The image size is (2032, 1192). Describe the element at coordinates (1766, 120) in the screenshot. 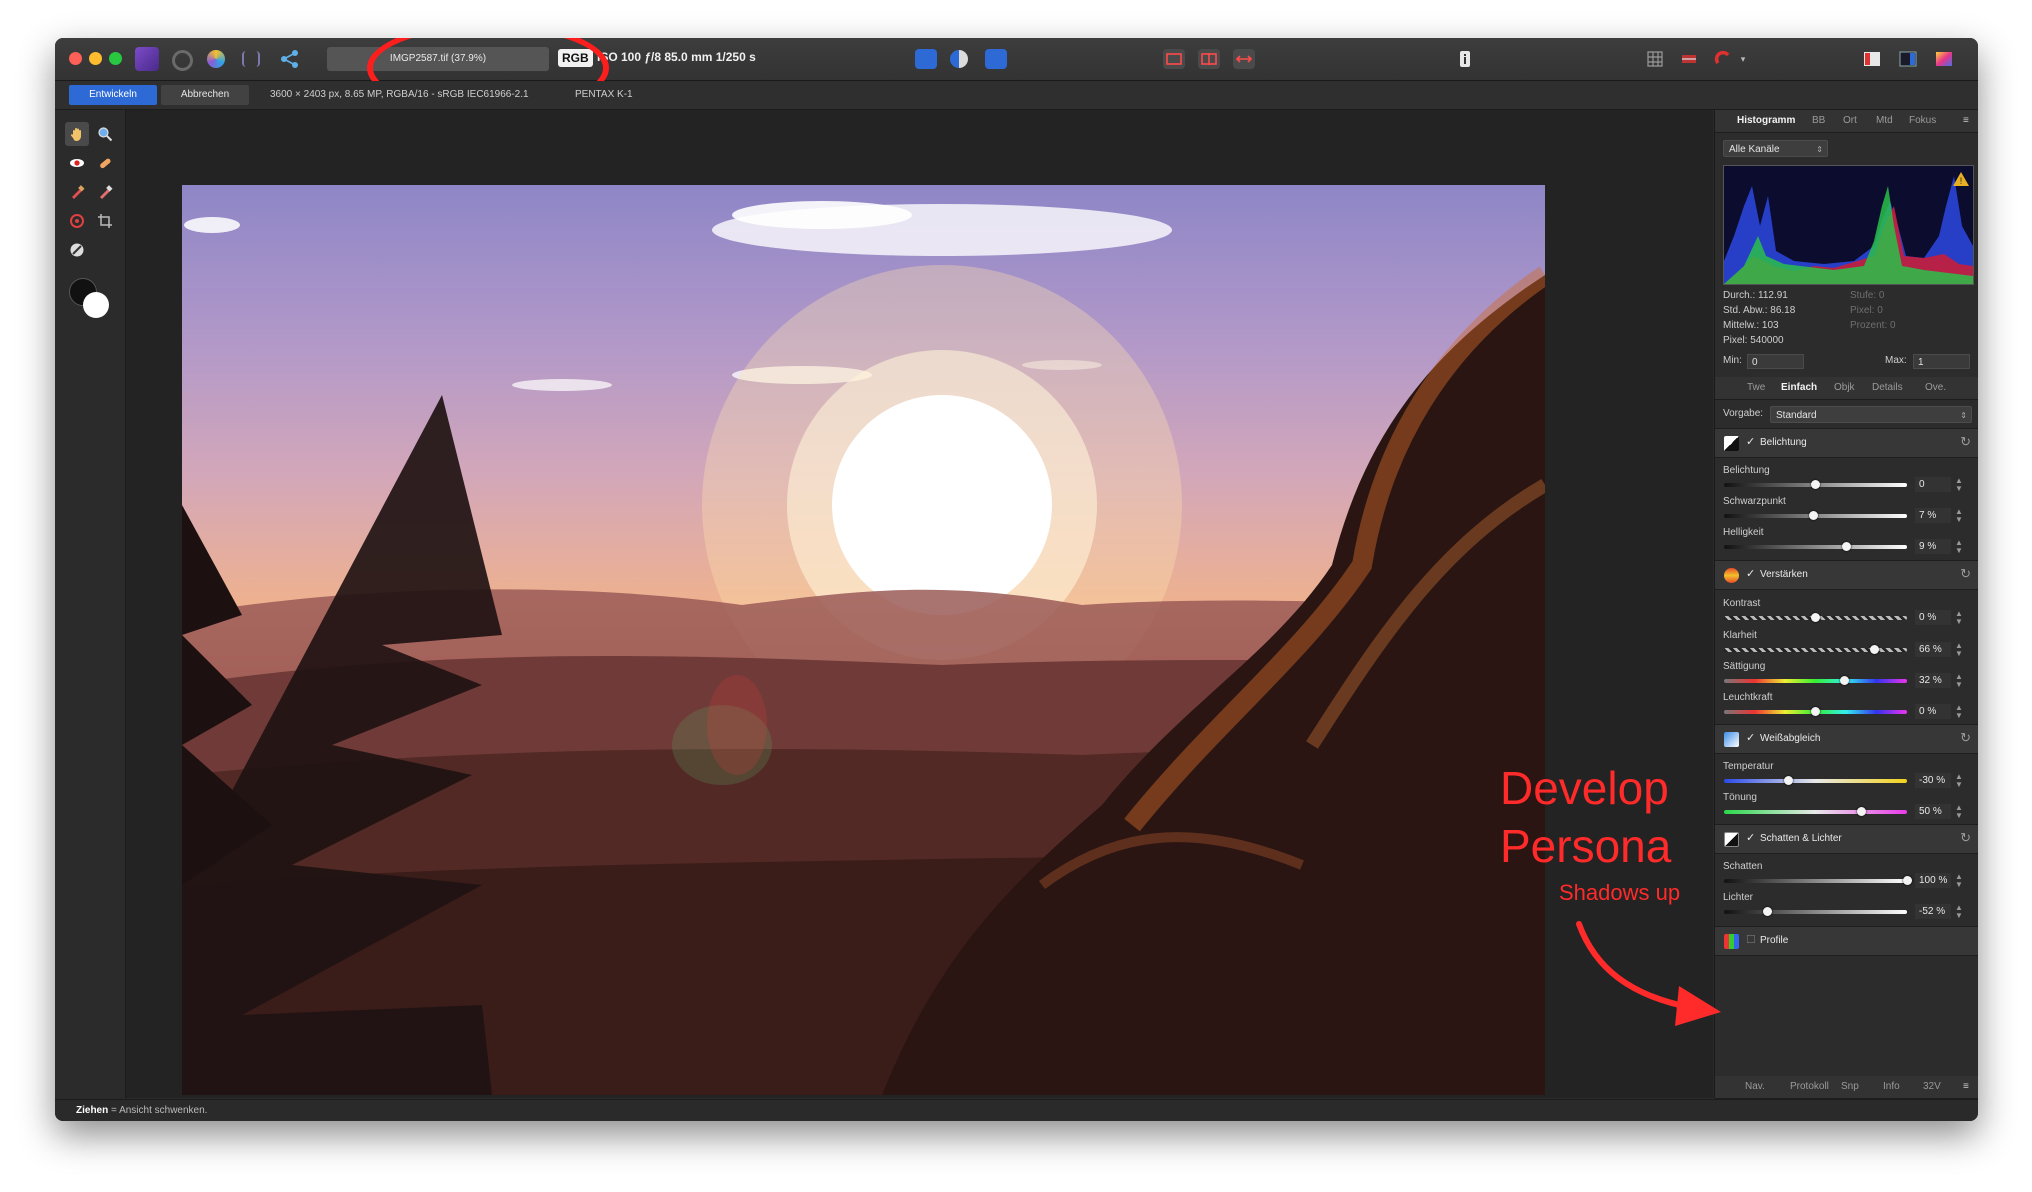

I see `tab-histogram: Histogramm` at that location.